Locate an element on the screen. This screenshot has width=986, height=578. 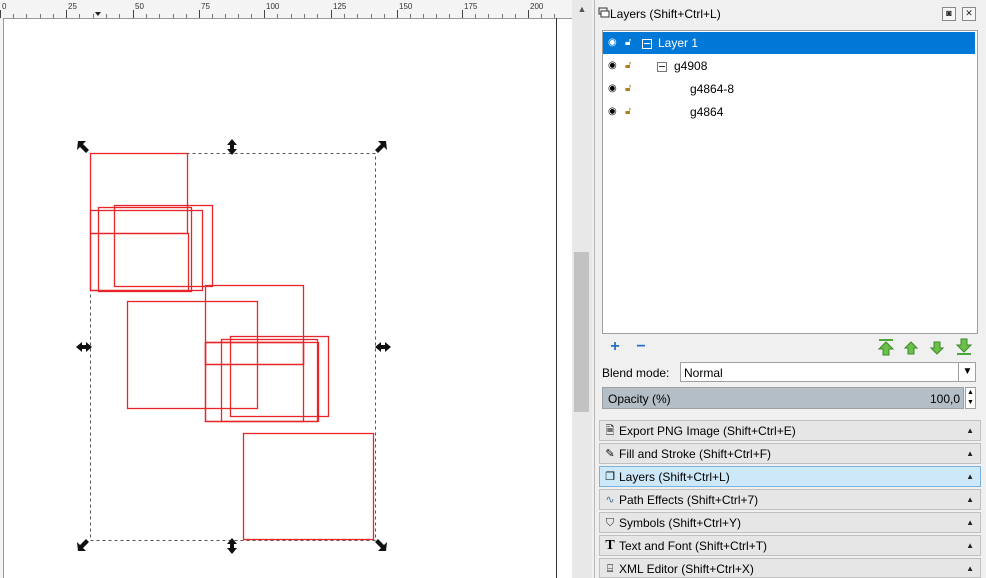
scale-handle-w is located at coordinates (84, 347).